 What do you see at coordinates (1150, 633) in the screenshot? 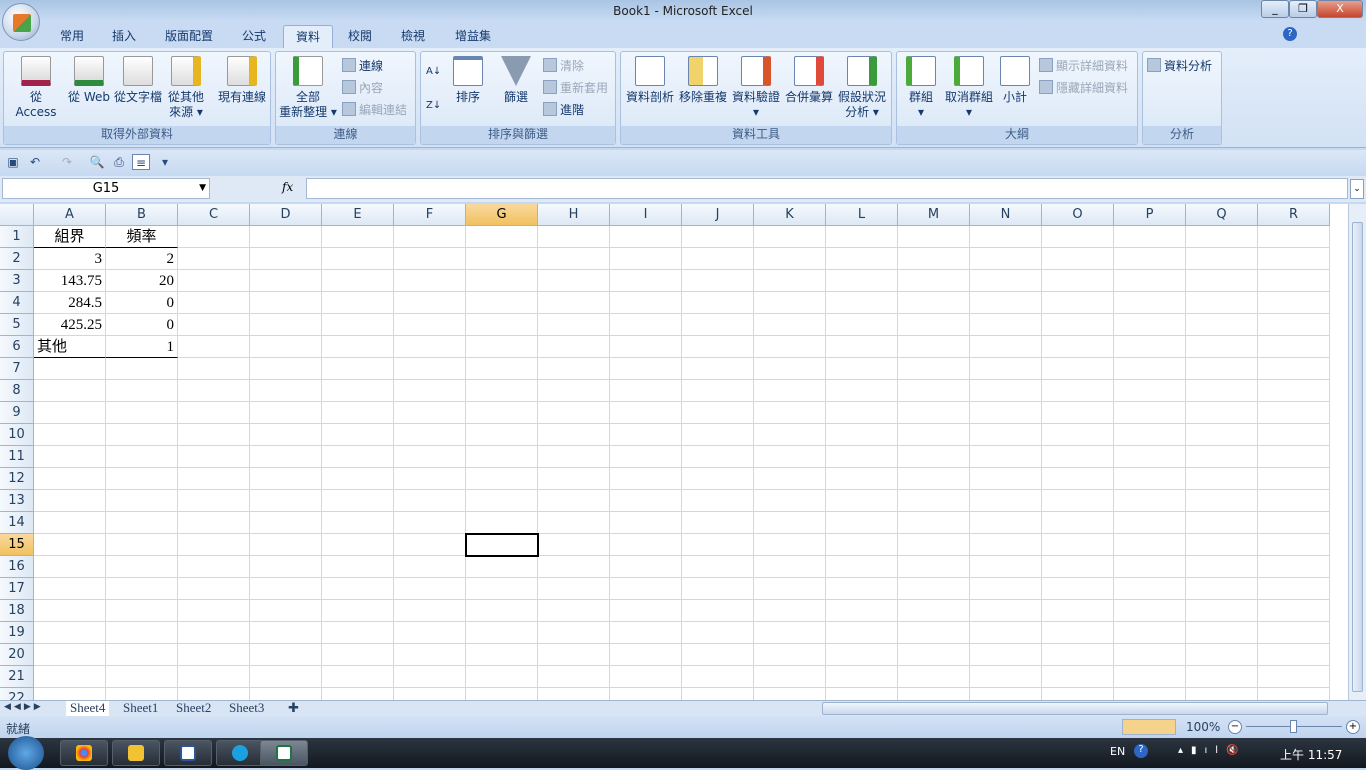
I see `cell-P19` at bounding box center [1150, 633].